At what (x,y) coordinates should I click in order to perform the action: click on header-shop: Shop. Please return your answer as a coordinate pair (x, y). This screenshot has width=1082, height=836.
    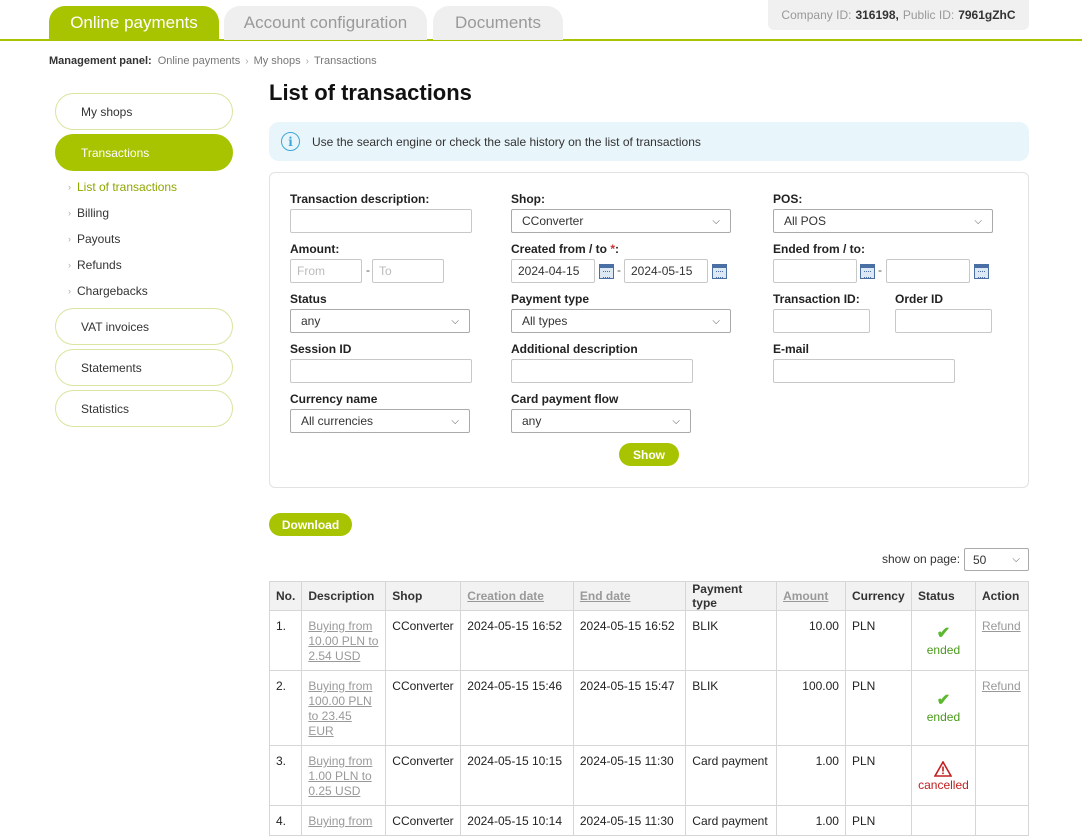
    Looking at the image, I should click on (423, 596).